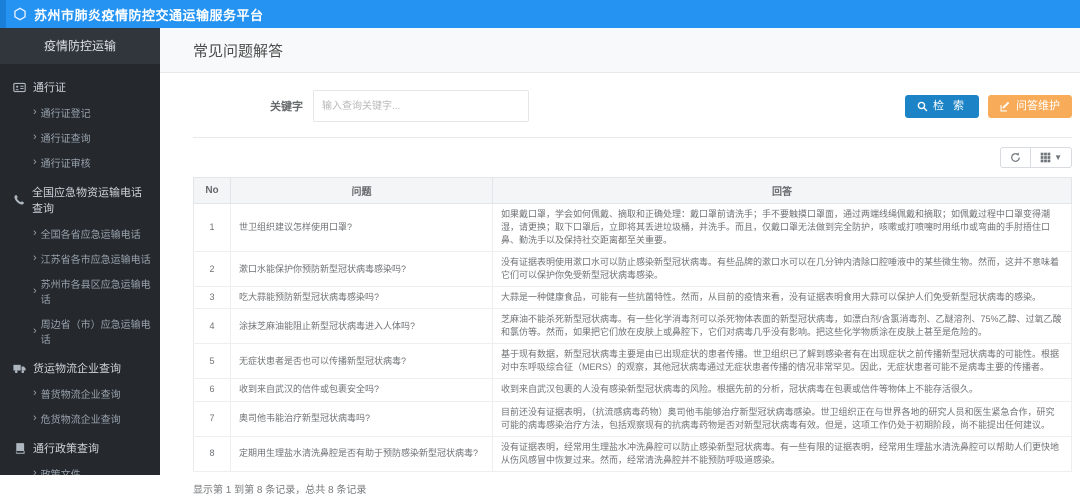 Image resolution: width=1080 pixels, height=496 pixels. I want to click on page-title-bar: 常见问题解答, so click(620, 50).